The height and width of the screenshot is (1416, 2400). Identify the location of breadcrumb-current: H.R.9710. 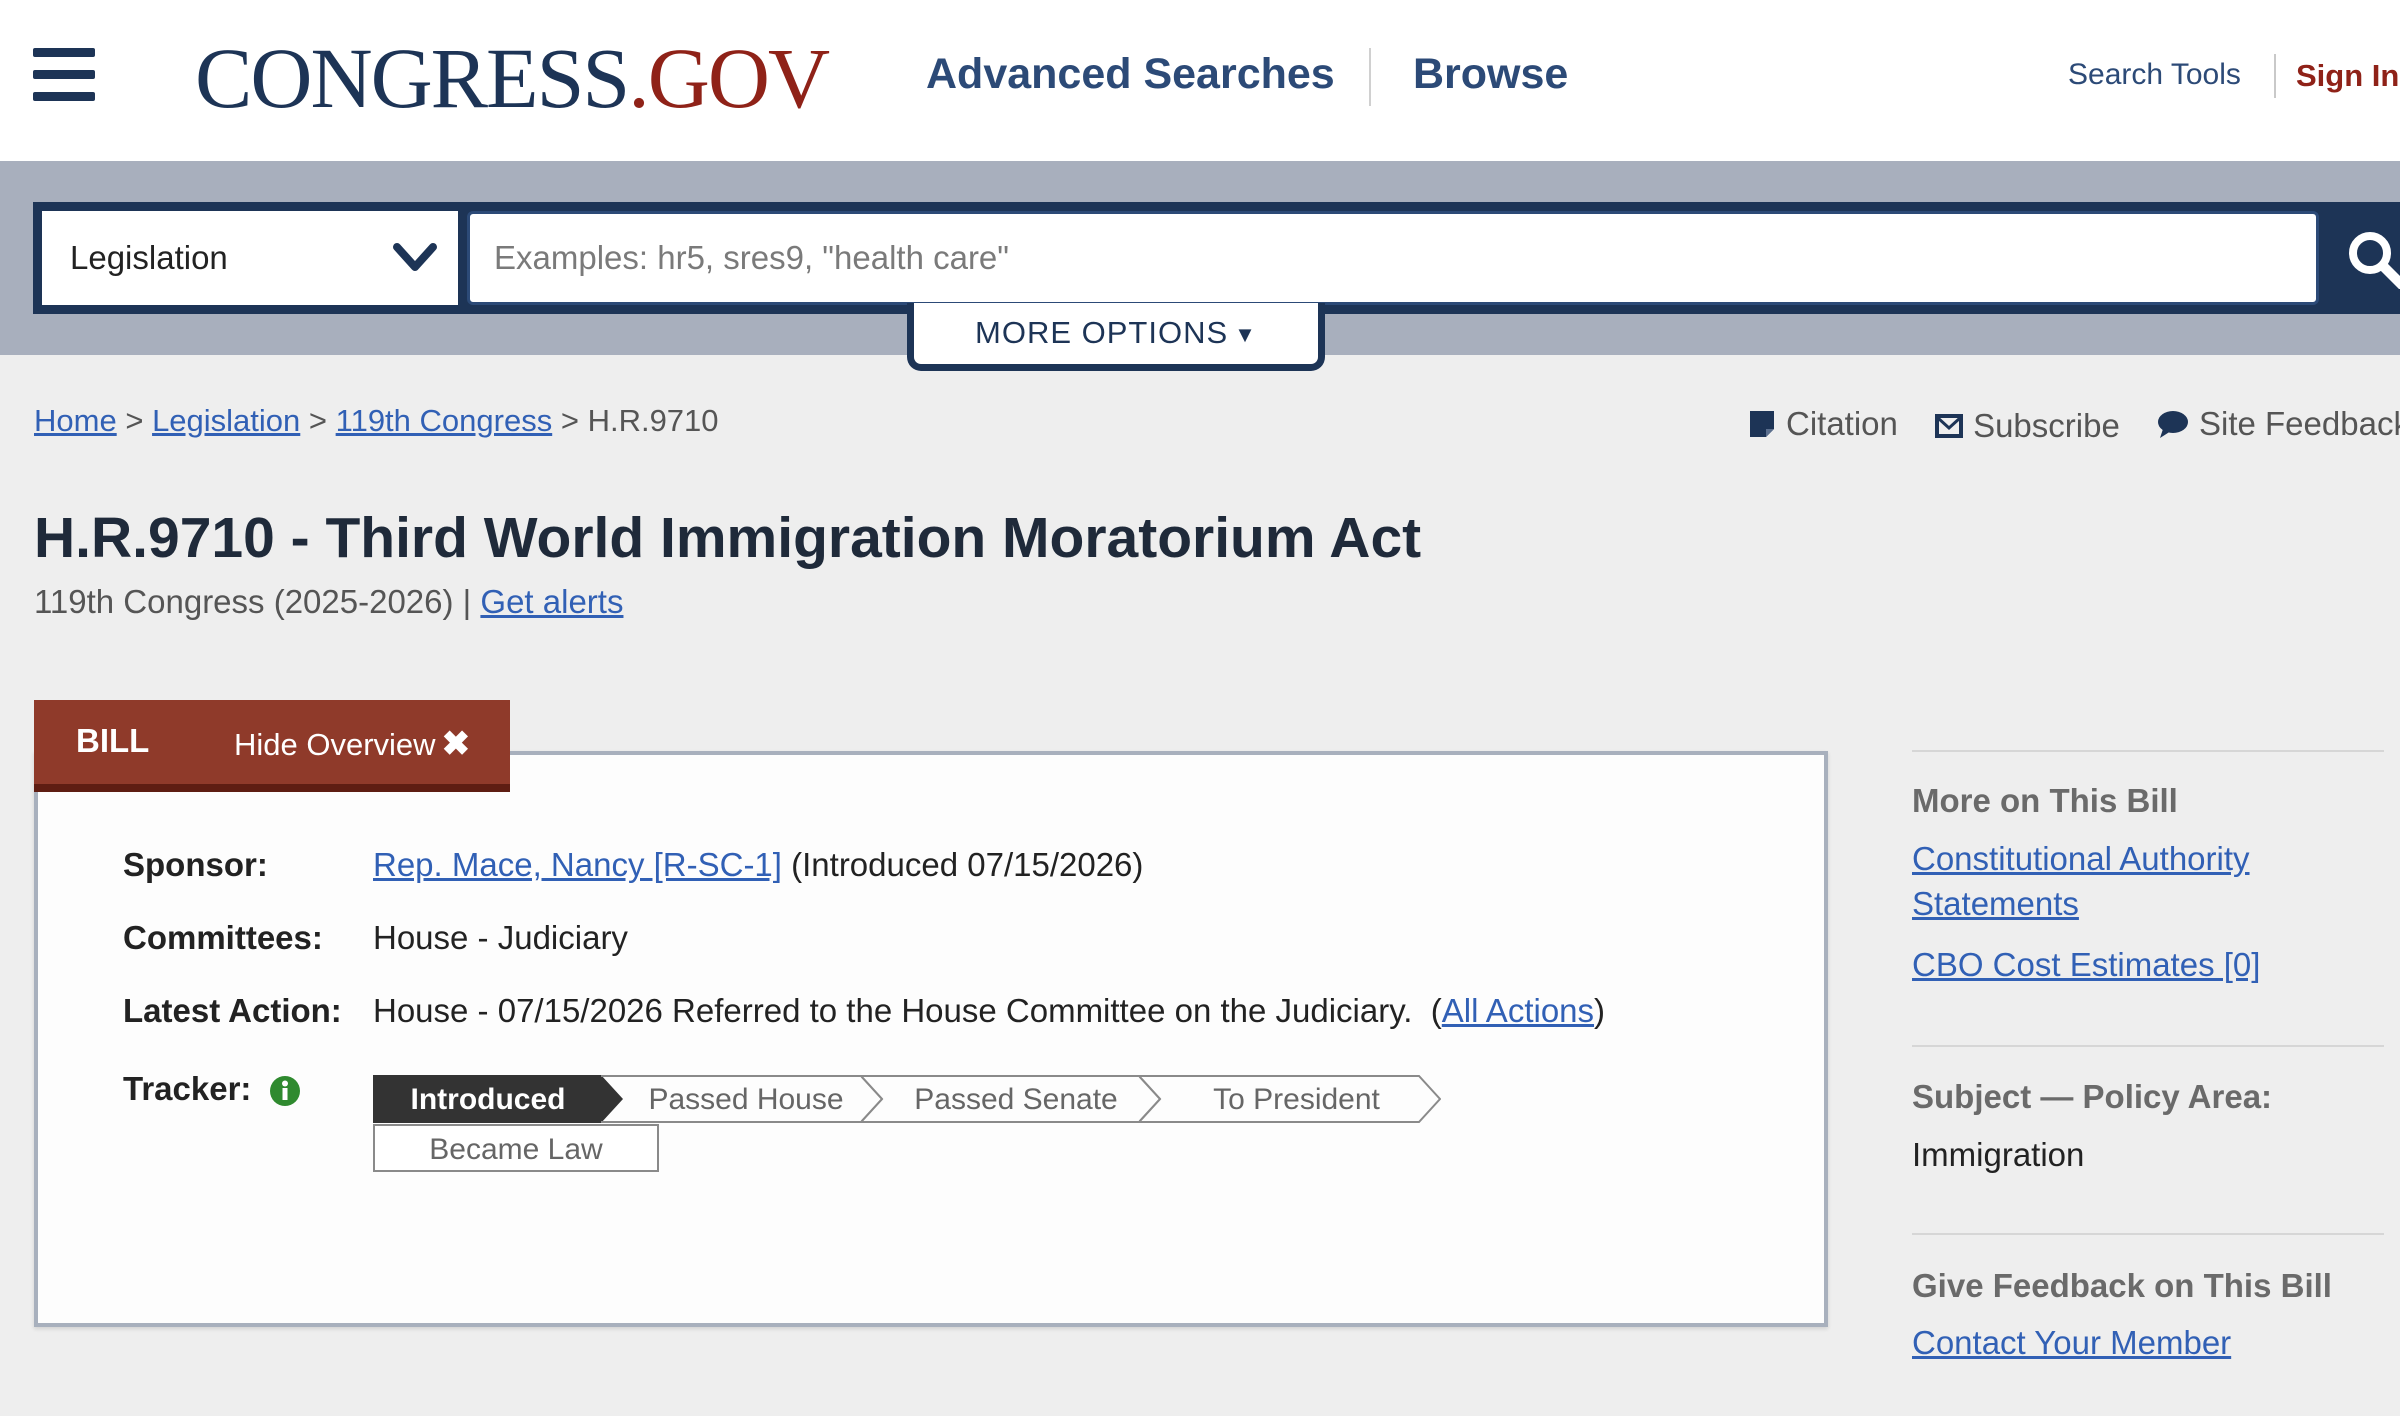
(653, 420).